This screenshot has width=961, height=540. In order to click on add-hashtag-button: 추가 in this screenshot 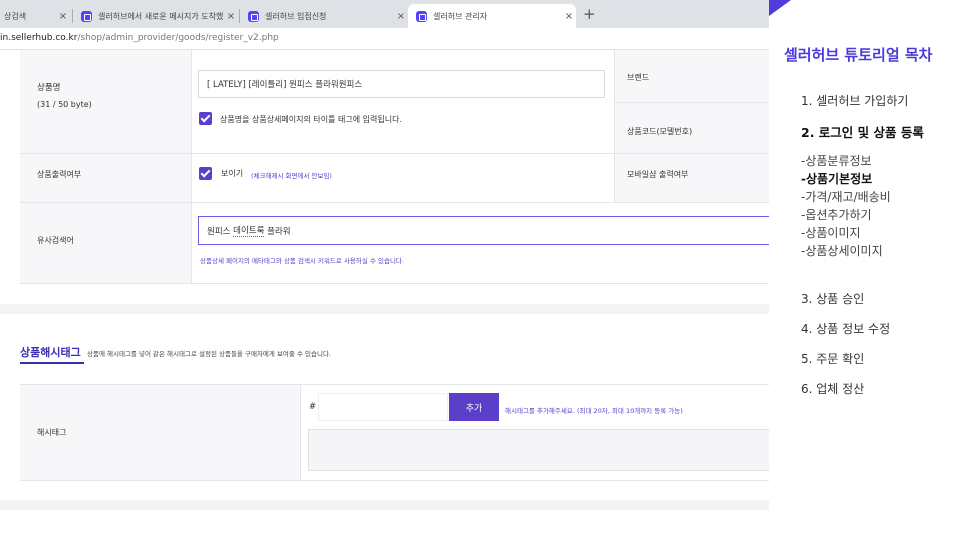, I will do `click(474, 407)`.